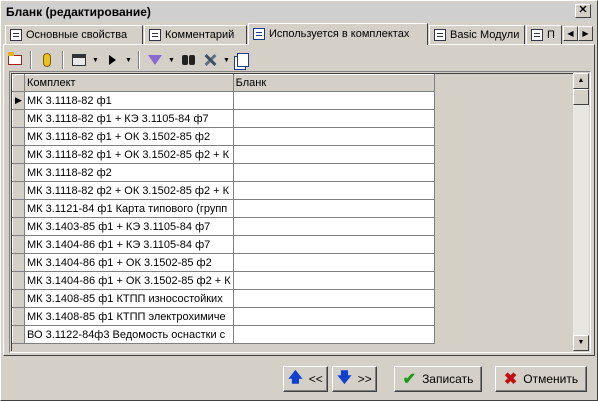  I want to click on cell-komplekt: МК 3.1408-85 ф1 КТПП износостойких, so click(129, 298).